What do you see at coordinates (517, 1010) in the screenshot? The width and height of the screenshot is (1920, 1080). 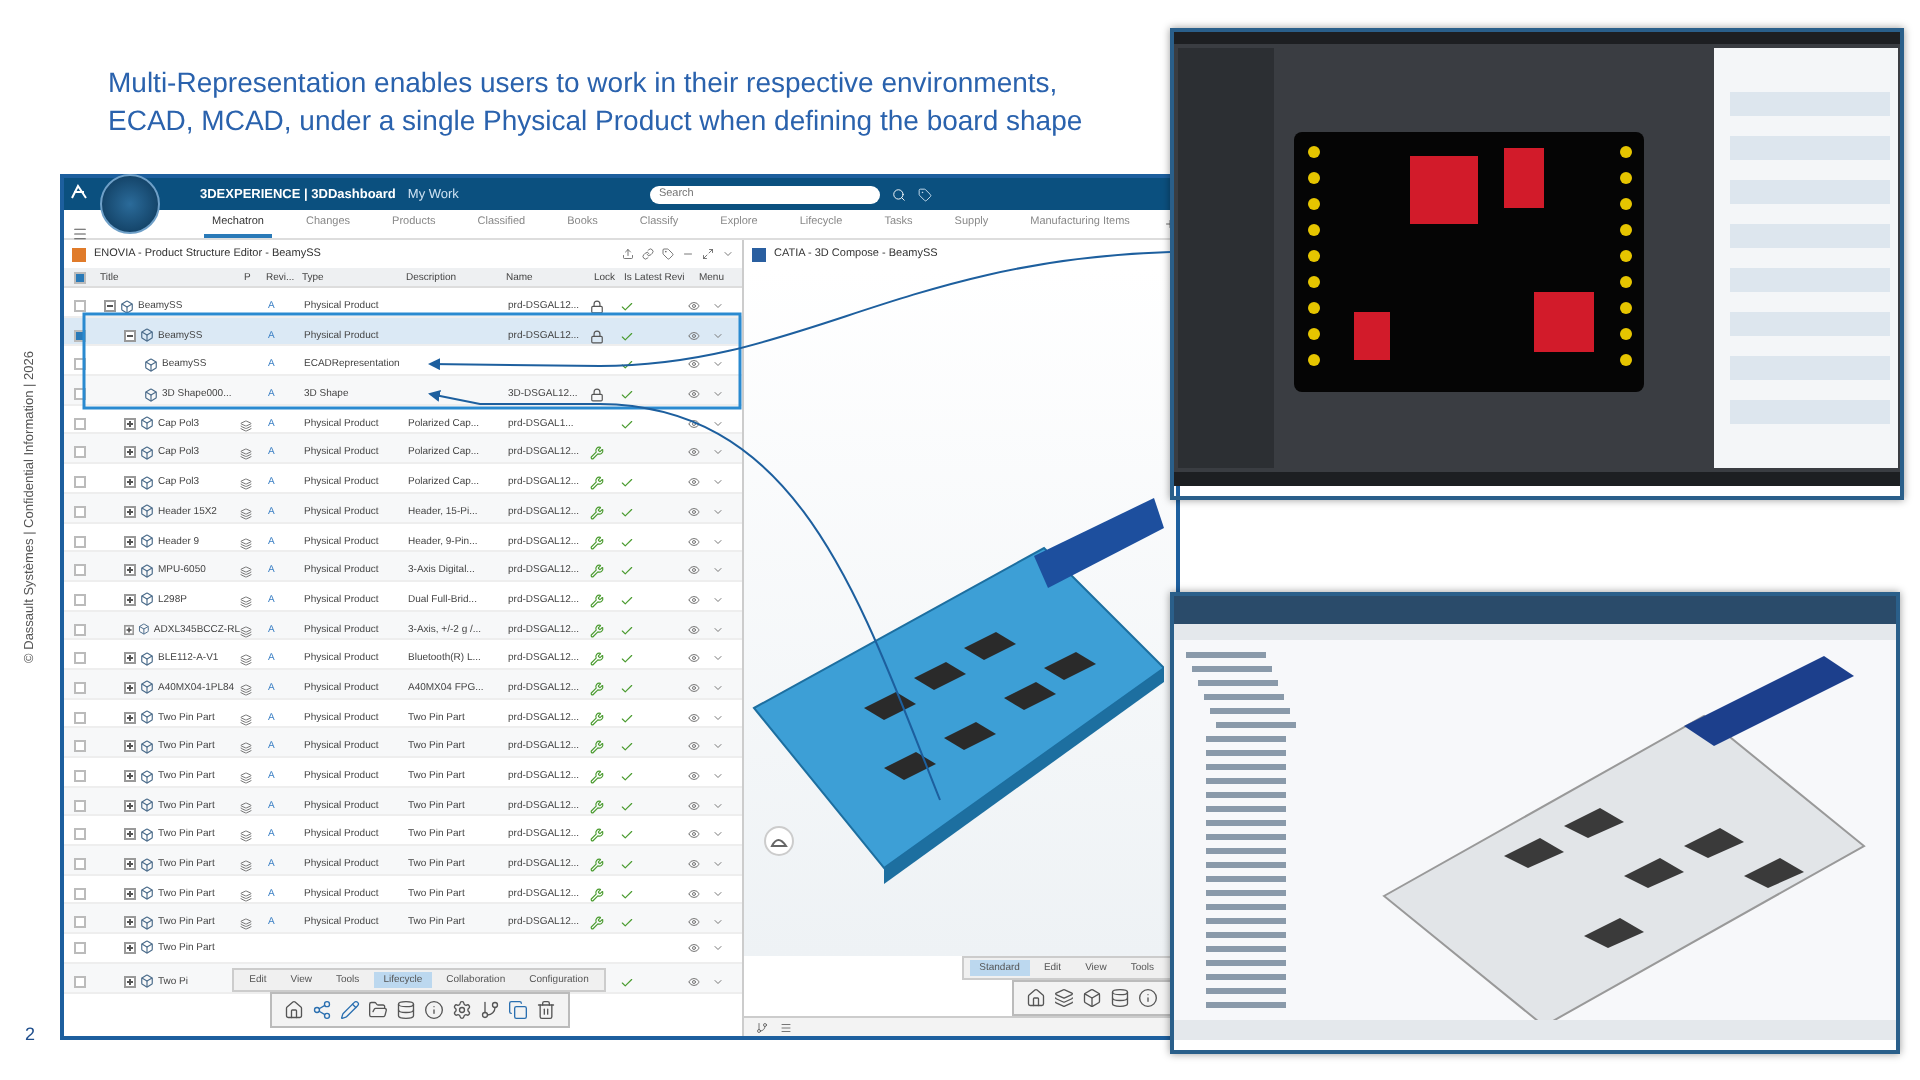 I see `copy-icon` at bounding box center [517, 1010].